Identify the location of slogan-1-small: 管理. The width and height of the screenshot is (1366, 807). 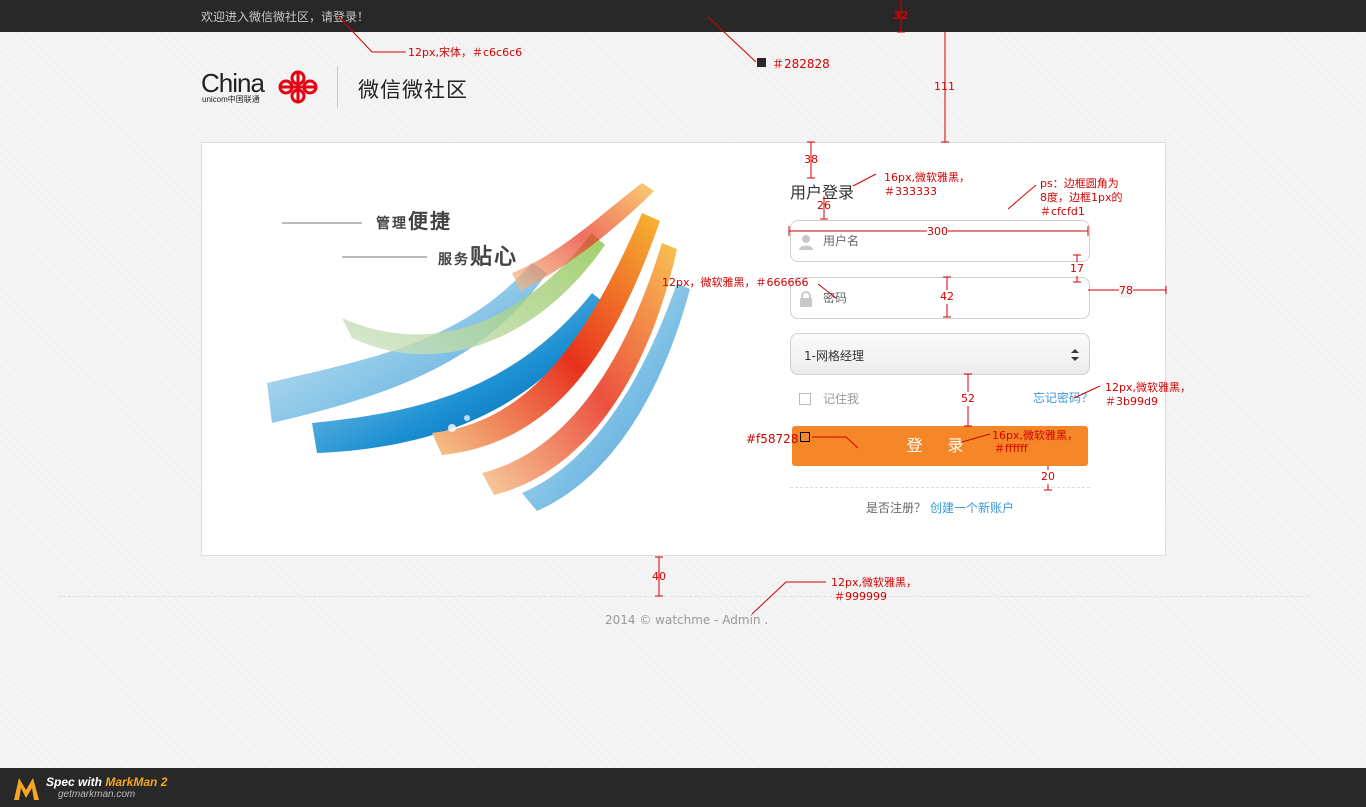
(392, 224).